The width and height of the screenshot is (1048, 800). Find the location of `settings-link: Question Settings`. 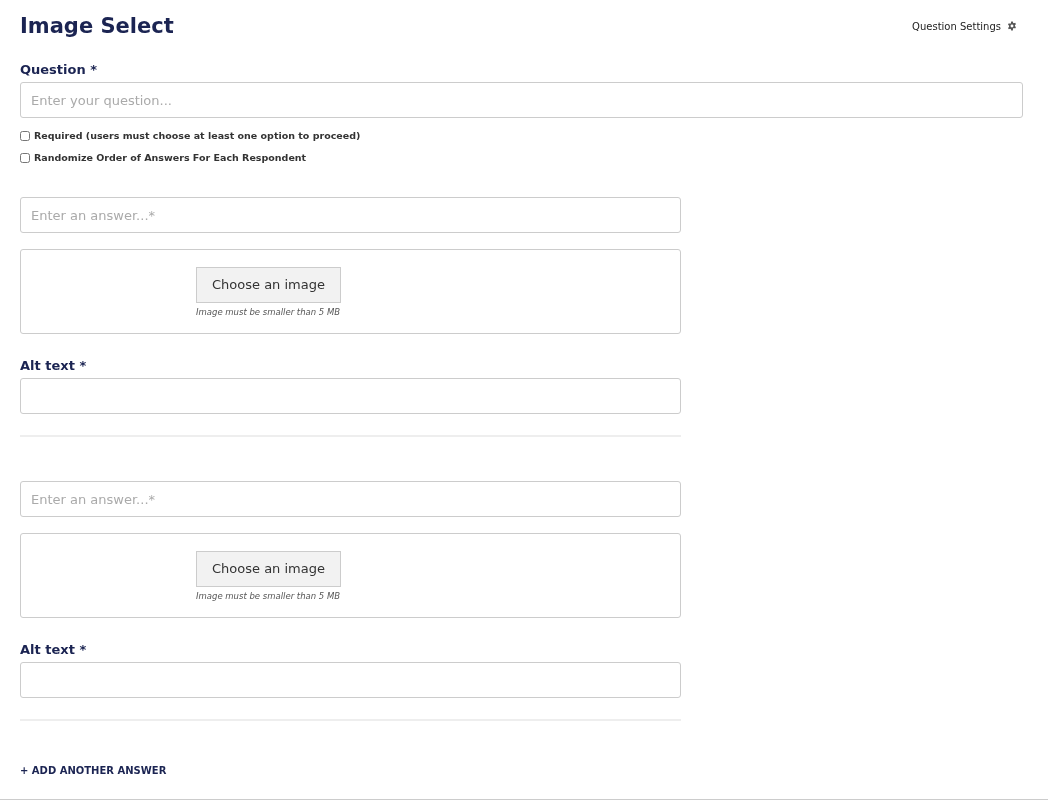

settings-link: Question Settings is located at coordinates (964, 26).